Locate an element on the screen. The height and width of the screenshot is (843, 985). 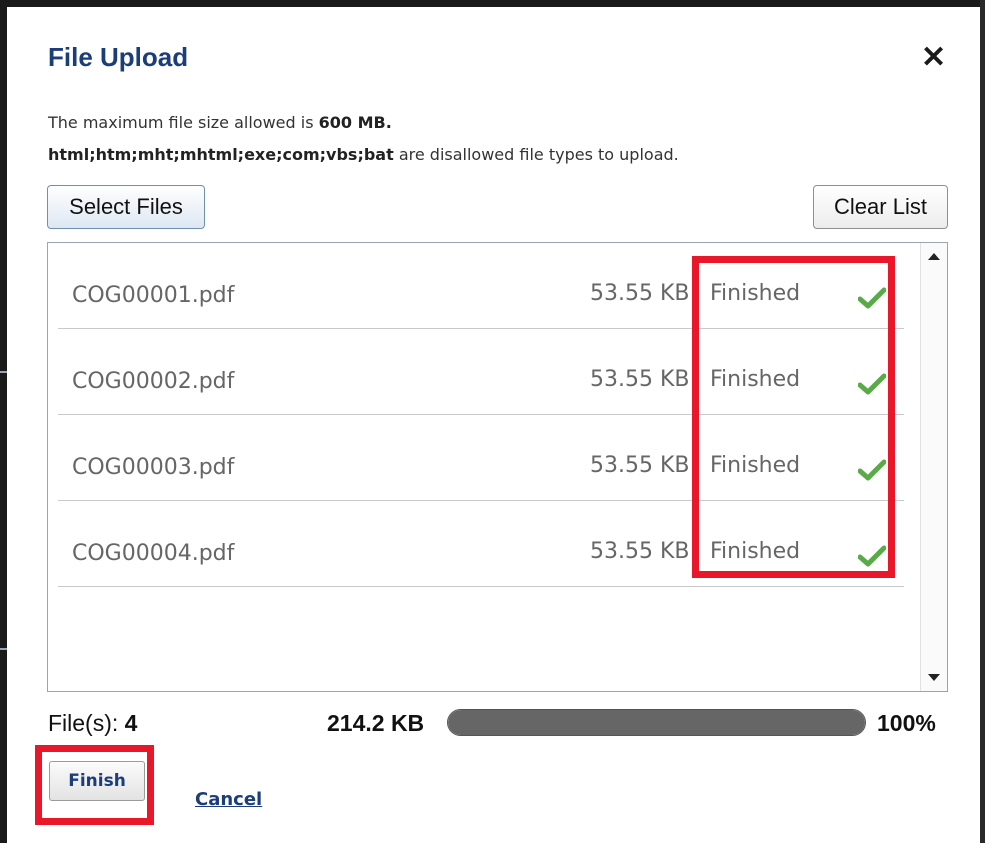
dialog-title: File Upload is located at coordinates (118, 57).